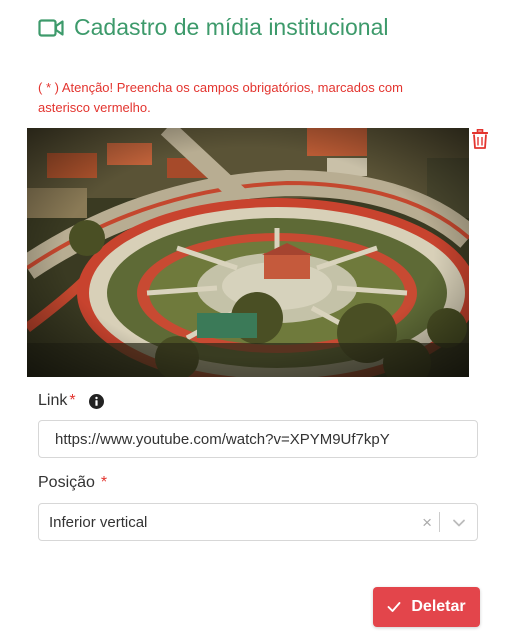 The image size is (522, 634). Describe the element at coordinates (96, 401) in the screenshot. I see `info-icon` at that location.